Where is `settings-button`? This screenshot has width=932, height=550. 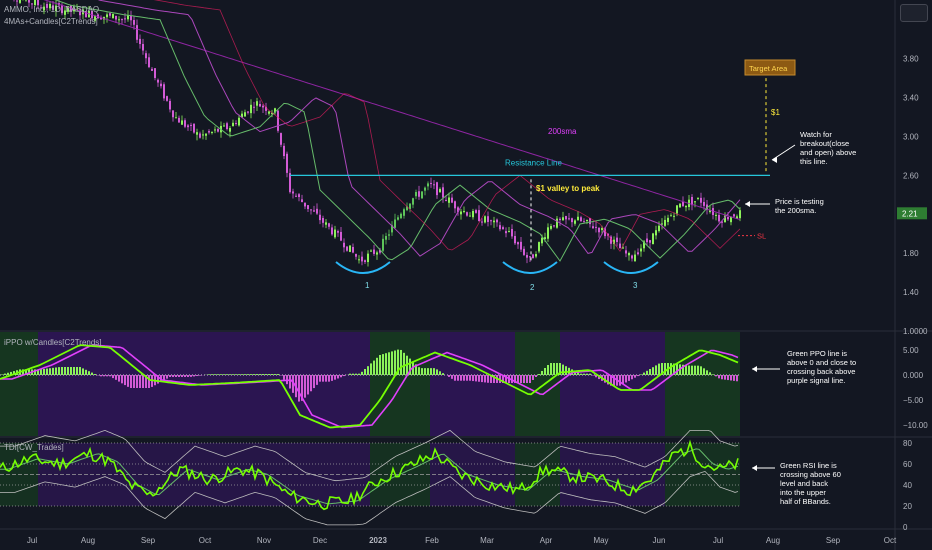
settings-button is located at coordinates (914, 13).